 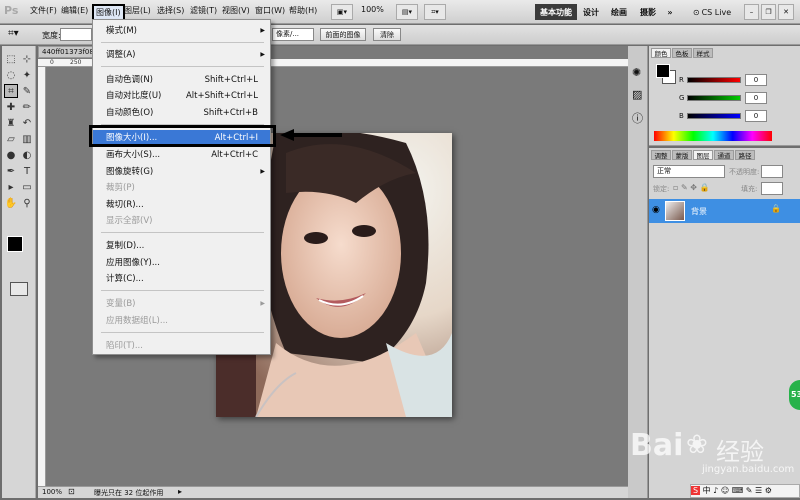 What do you see at coordinates (27, 155) in the screenshot?
I see `dodge-tool-icon: ◐` at bounding box center [27, 155].